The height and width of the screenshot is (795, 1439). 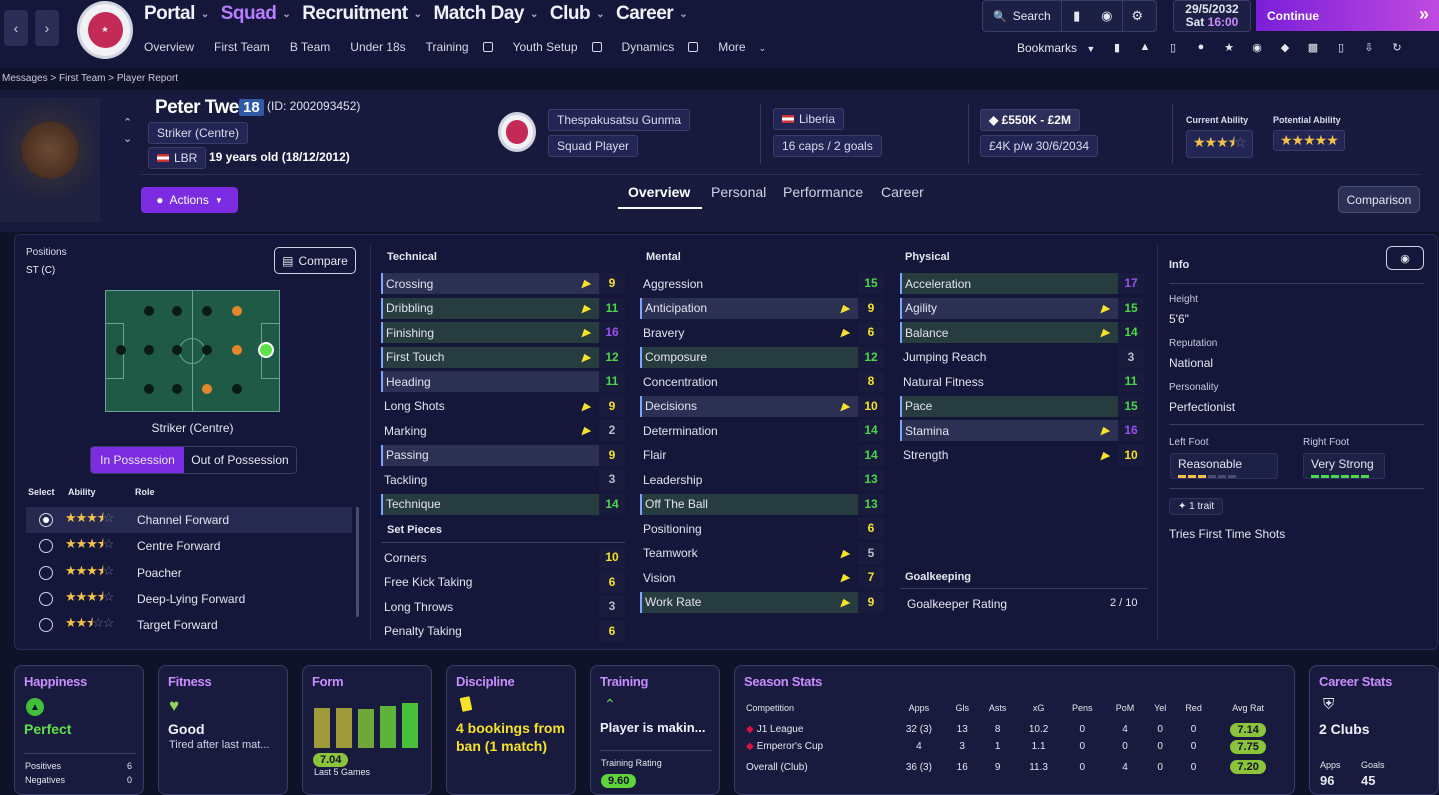 What do you see at coordinates (1405, 258) in the screenshot?
I see `info-options-icon: ◉` at bounding box center [1405, 258].